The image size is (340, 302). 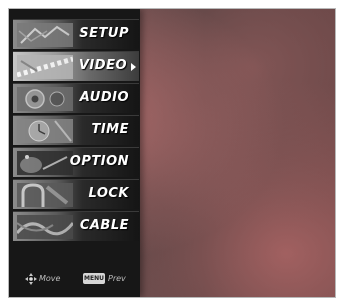 I want to click on menu-item-label: AUDIO, so click(x=104, y=97).